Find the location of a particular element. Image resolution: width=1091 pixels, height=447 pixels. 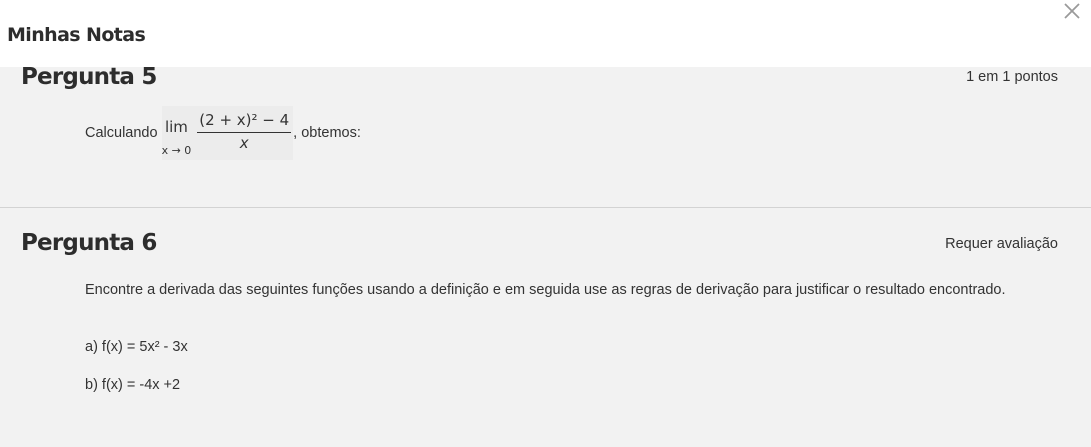

dialog-title: Minhas Notas is located at coordinates (76, 35).